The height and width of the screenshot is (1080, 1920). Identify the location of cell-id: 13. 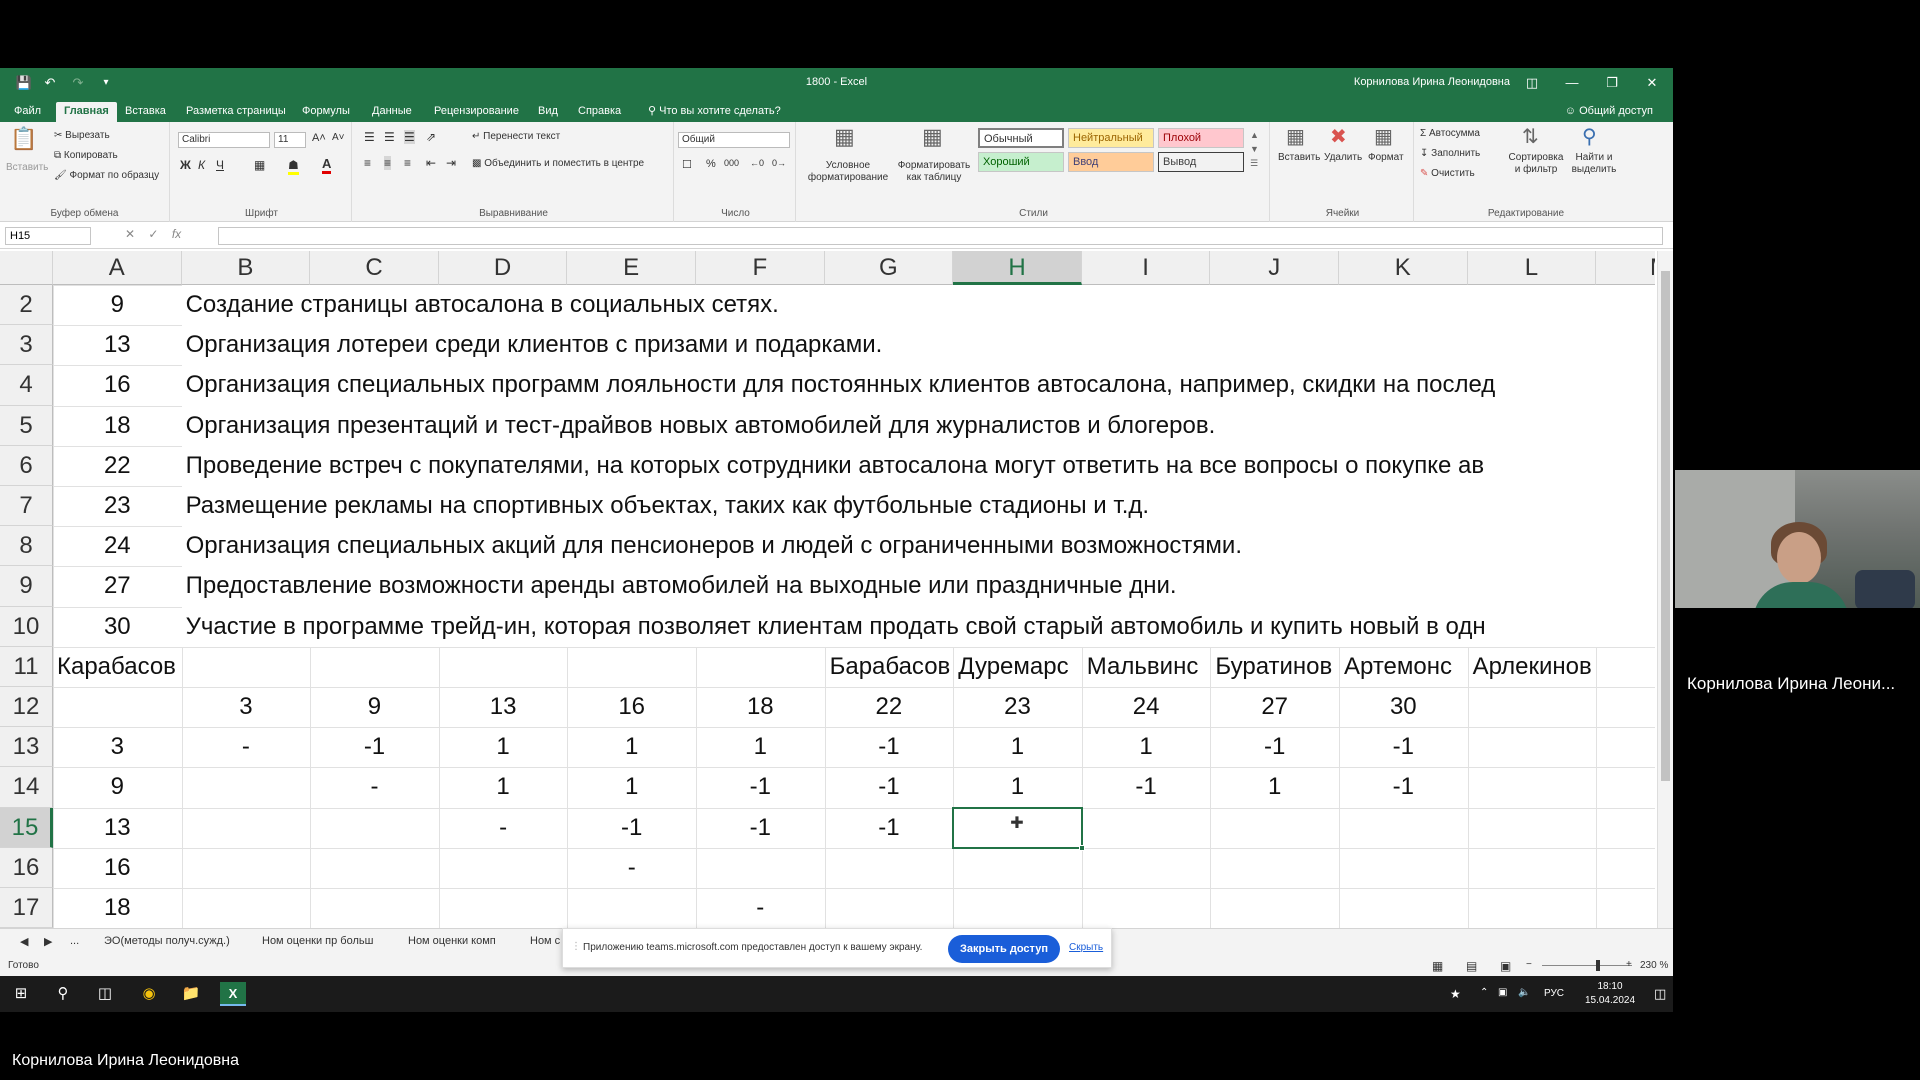
(117, 828).